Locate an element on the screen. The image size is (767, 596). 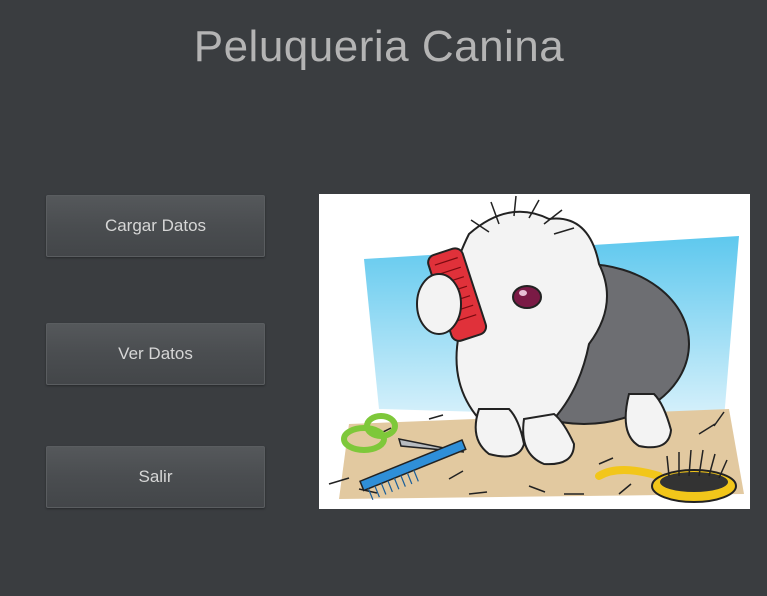
view-data-button: Ver Datos is located at coordinates (155, 354).